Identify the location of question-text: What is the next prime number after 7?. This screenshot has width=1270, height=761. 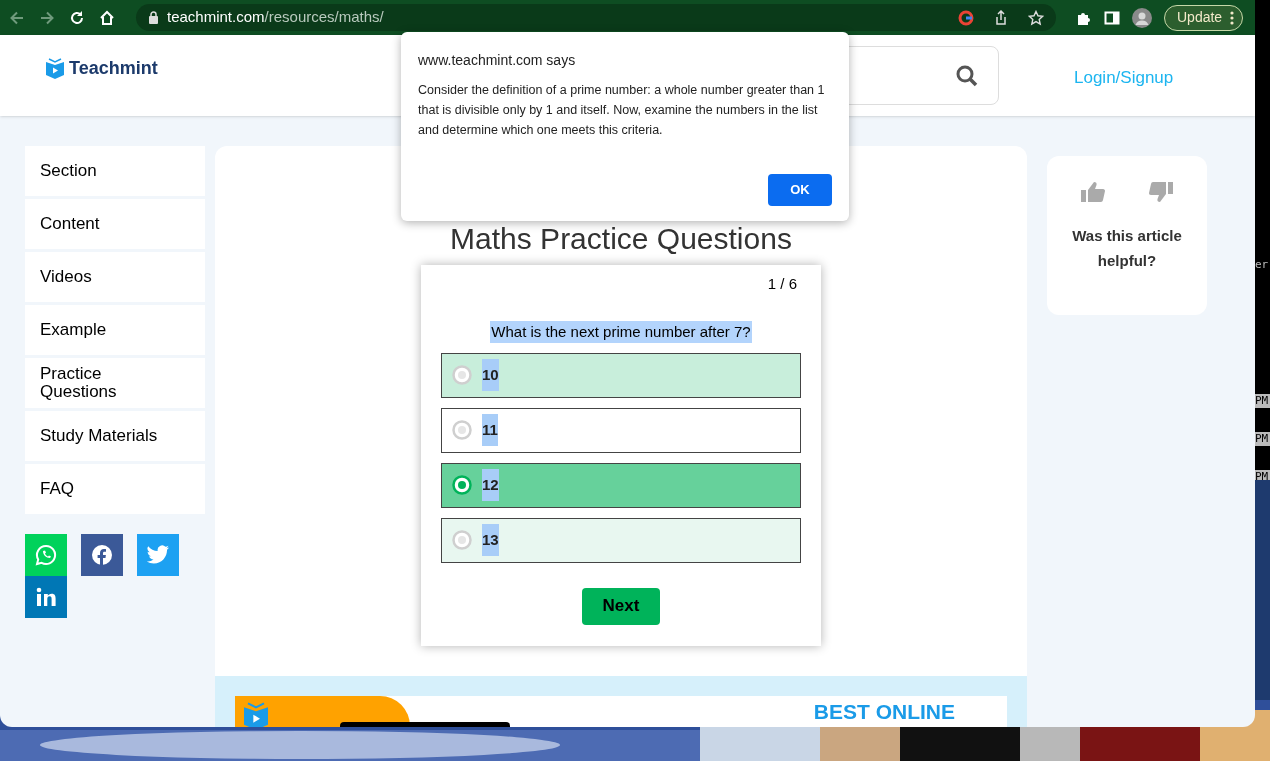
(621, 331).